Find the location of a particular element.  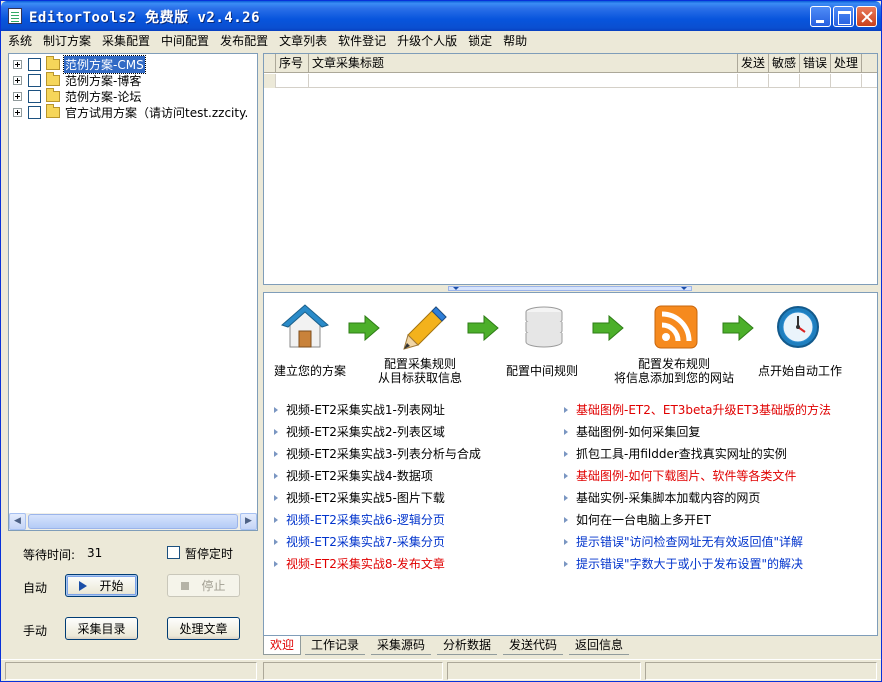

tutorial-link: 基础图例-如何下载图片、软件等各类文件 is located at coordinates (680, 475).